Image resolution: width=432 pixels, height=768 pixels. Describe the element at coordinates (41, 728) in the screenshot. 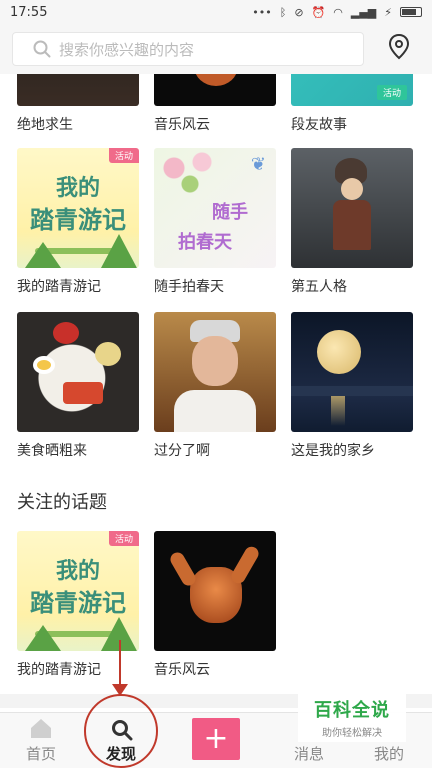

I see `home-icon` at that location.